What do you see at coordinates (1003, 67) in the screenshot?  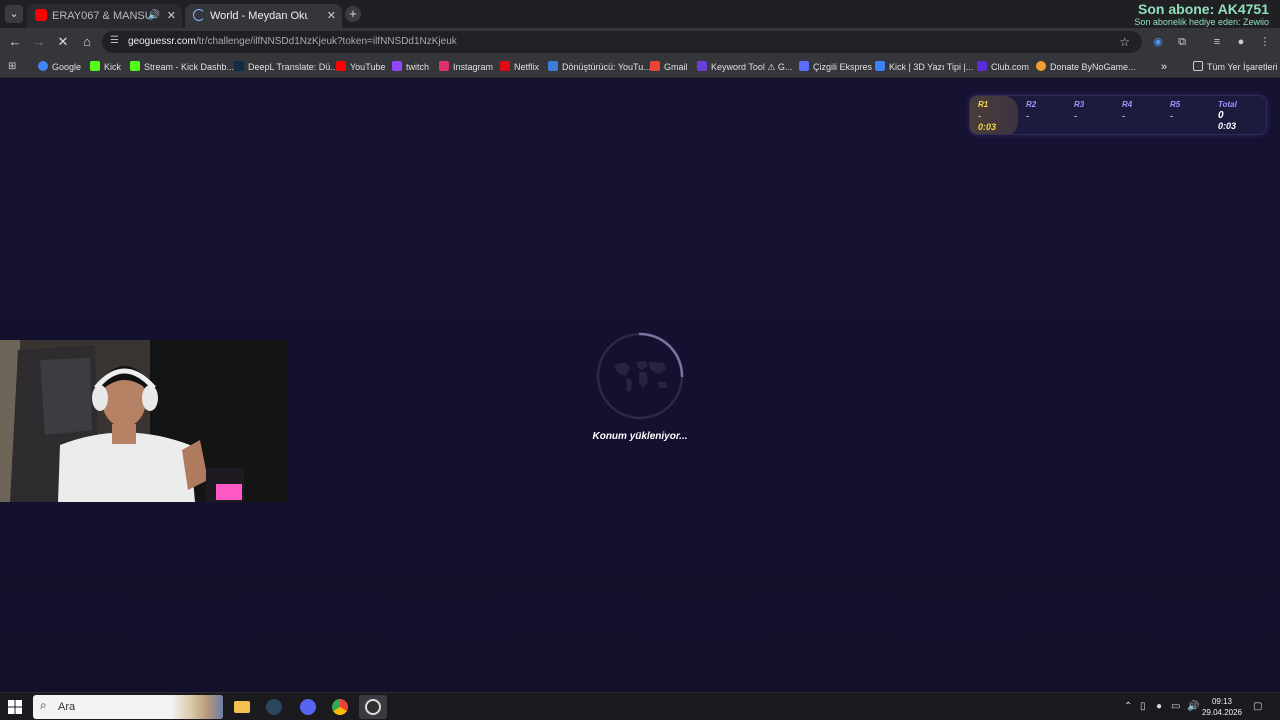 I see `bookmark-club: Club.com` at bounding box center [1003, 67].